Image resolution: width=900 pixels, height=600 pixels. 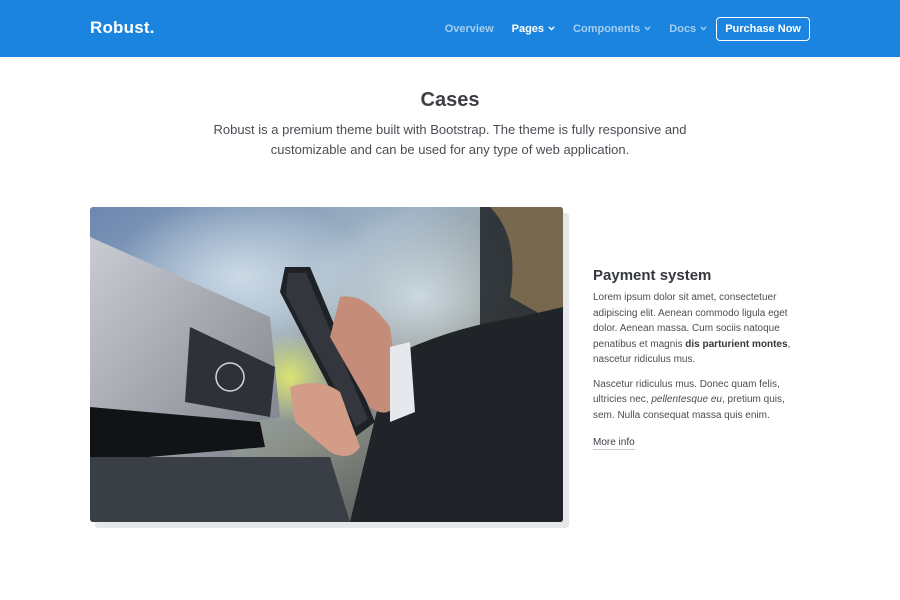 I want to click on nav-item-components: Components, so click(x=612, y=29).